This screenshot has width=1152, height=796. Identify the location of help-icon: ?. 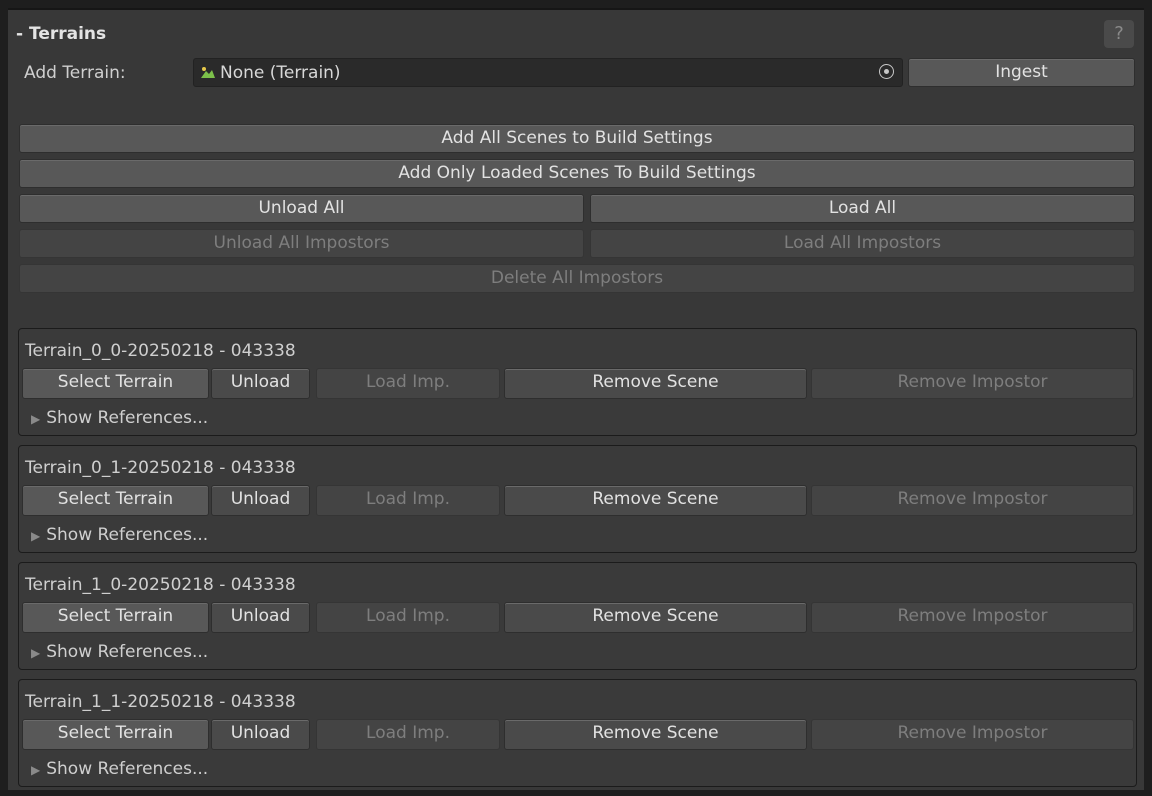
(1119, 34).